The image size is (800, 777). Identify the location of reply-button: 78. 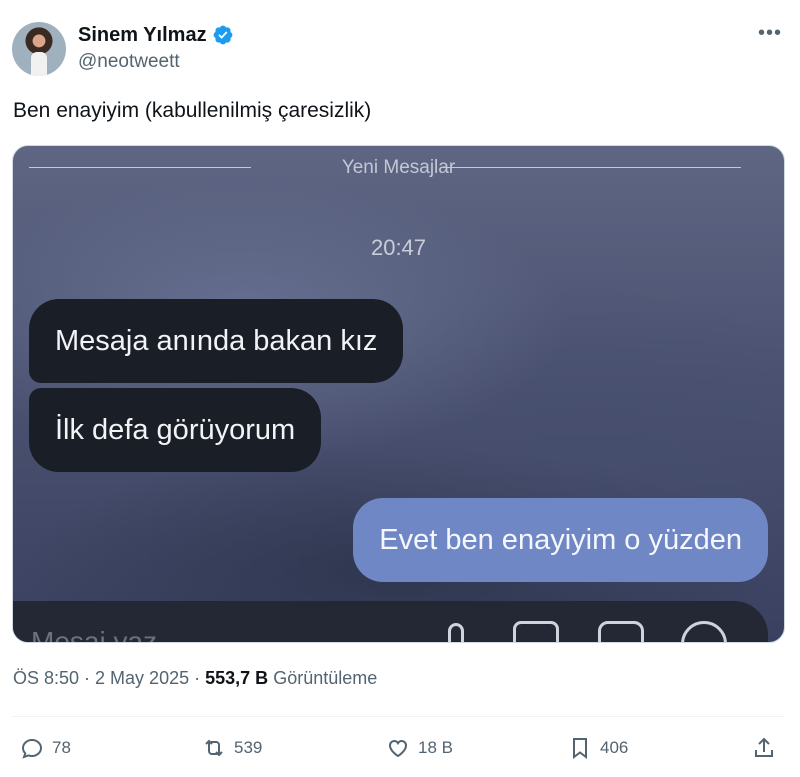
(45, 748).